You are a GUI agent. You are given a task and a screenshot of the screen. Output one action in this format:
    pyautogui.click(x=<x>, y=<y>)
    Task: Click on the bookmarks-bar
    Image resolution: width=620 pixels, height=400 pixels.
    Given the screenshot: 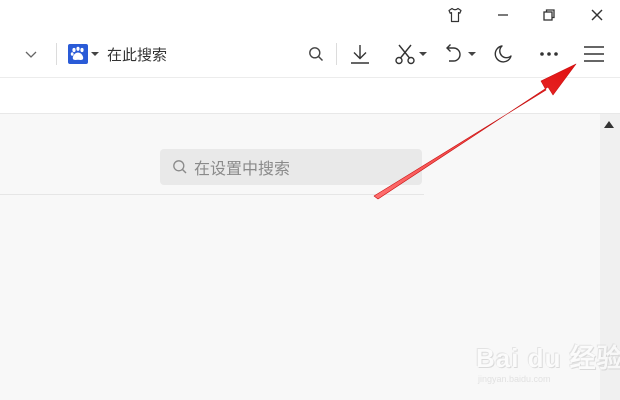 What is the action you would take?
    pyautogui.click(x=310, y=96)
    